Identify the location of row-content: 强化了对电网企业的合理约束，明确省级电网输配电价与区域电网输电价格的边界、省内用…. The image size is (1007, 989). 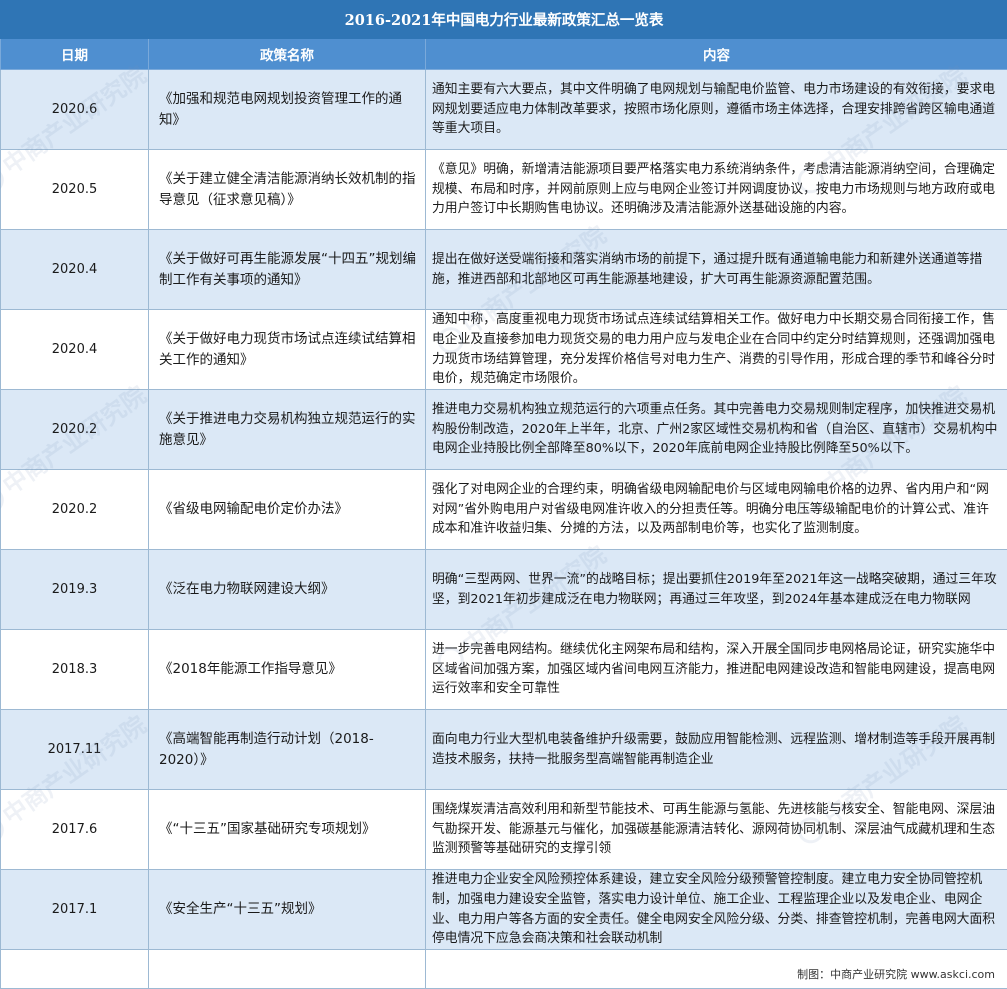
(716, 510).